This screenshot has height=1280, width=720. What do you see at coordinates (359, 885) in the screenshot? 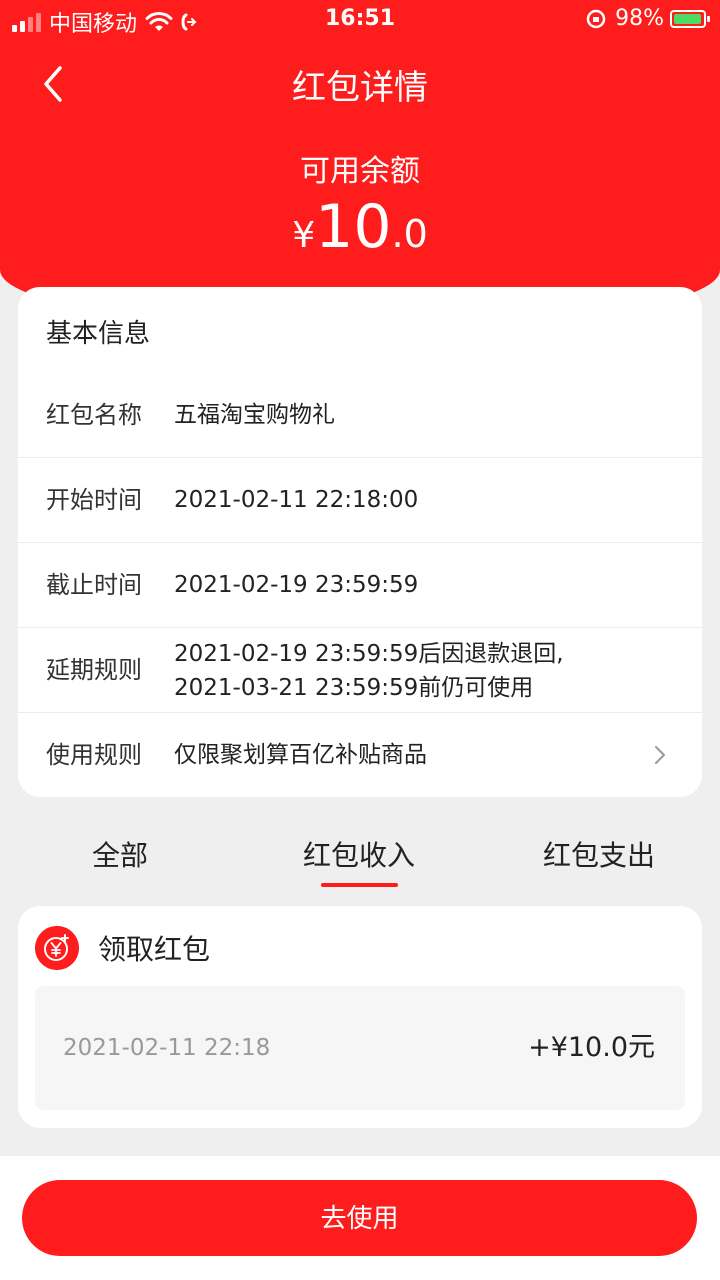
I see `active-tab-indicator` at bounding box center [359, 885].